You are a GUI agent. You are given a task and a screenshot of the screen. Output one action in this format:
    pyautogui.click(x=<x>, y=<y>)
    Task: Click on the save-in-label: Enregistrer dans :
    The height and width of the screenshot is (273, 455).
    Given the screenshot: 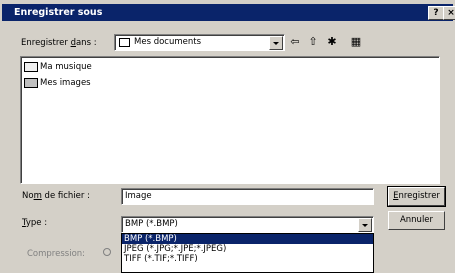 What is the action you would take?
    pyautogui.click(x=59, y=43)
    